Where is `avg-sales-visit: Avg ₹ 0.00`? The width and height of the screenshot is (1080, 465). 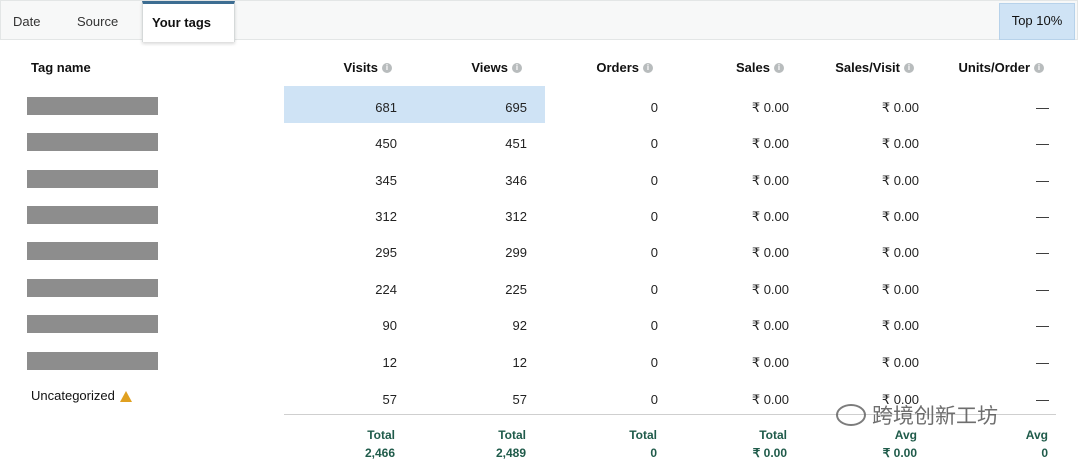
avg-sales-visit: Avg ₹ 0.00 is located at coordinates (858, 444).